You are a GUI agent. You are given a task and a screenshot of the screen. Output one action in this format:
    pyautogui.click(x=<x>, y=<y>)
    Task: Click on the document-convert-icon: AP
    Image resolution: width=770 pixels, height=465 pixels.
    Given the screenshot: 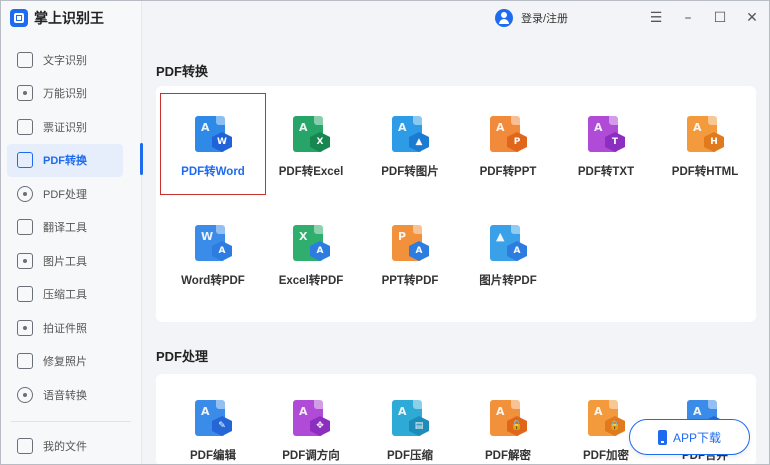 What is the action you would take?
    pyautogui.click(x=509, y=136)
    